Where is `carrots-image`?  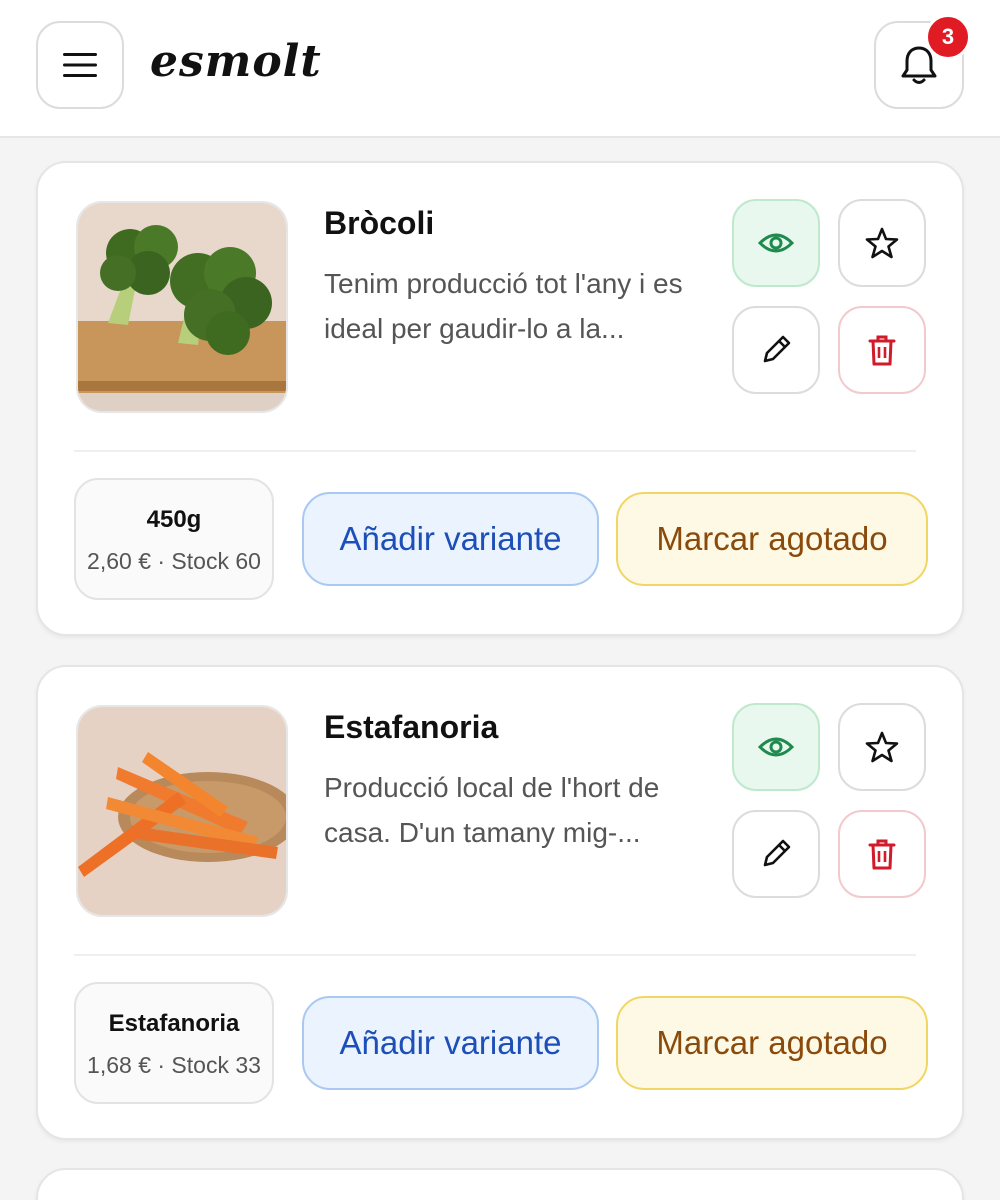
carrots-image is located at coordinates (182, 811).